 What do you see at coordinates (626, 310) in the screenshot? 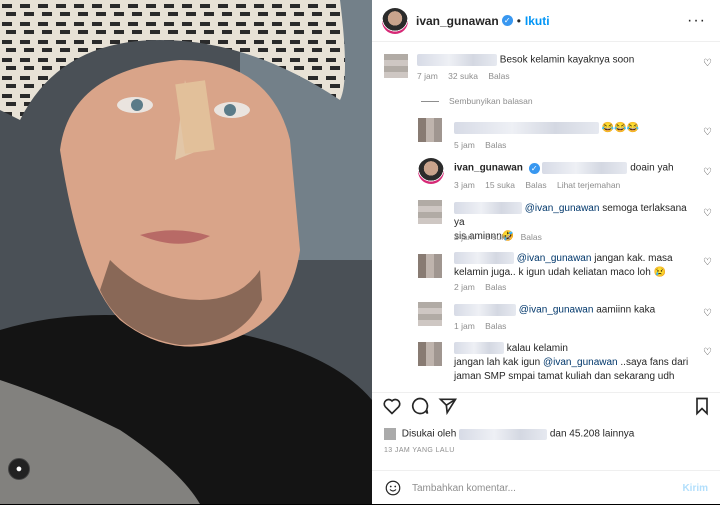
I see `comment-text: aamiinn kaka` at bounding box center [626, 310].